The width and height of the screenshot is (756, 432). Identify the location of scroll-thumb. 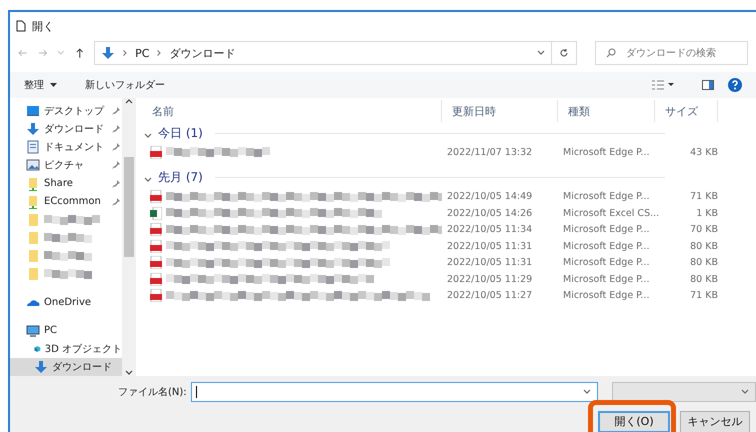
(129, 207).